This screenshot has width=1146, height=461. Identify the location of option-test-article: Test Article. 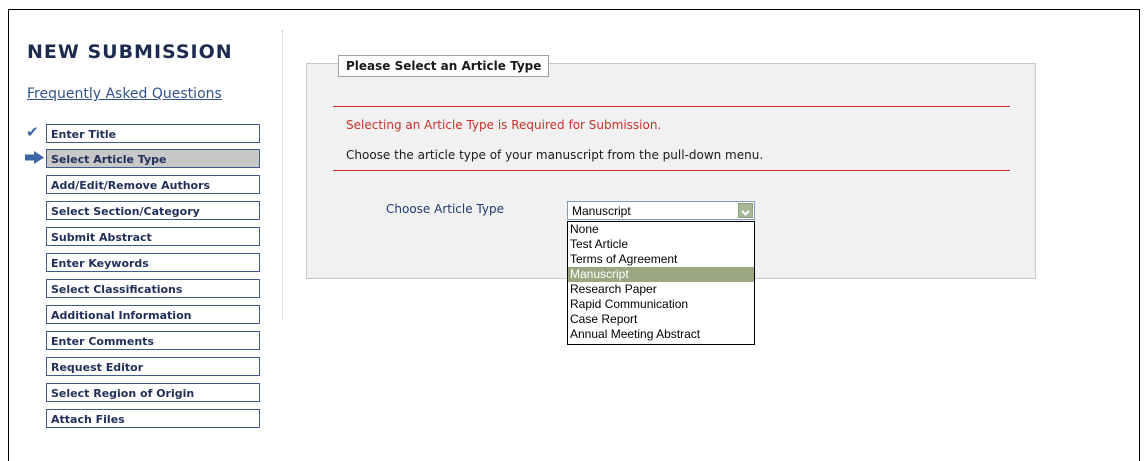
(661, 244).